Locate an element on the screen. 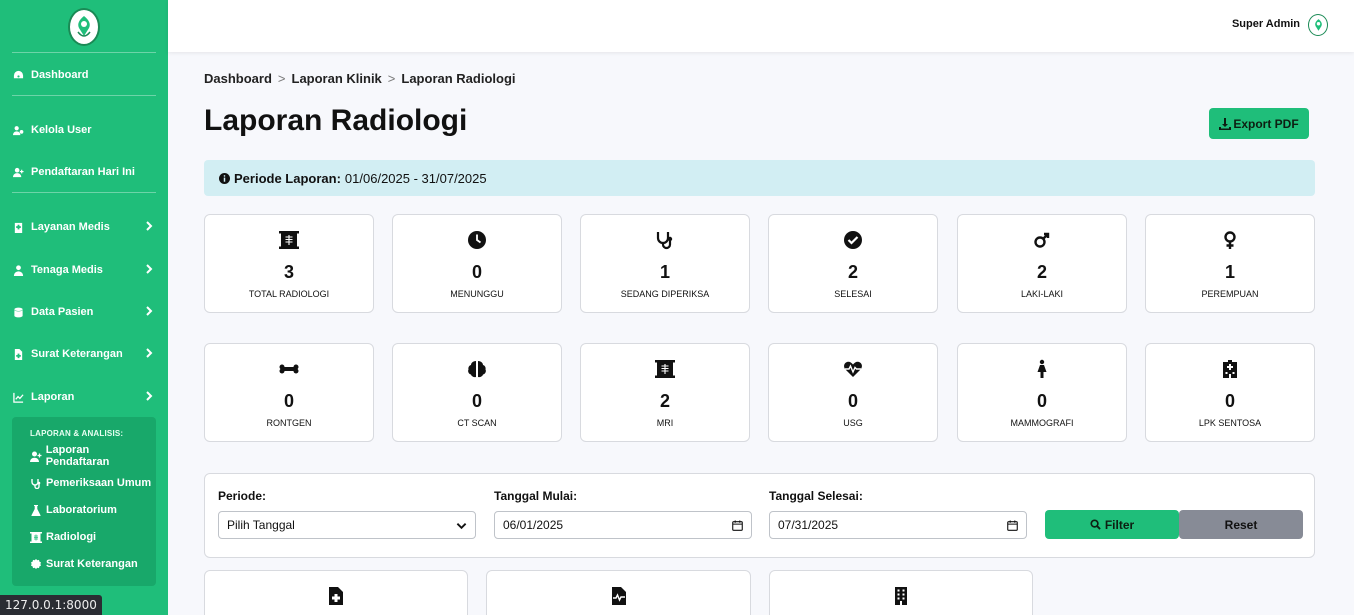 The image size is (1354, 615). tanggal-mulai-input: 06/01/2025 is located at coordinates (623, 525).